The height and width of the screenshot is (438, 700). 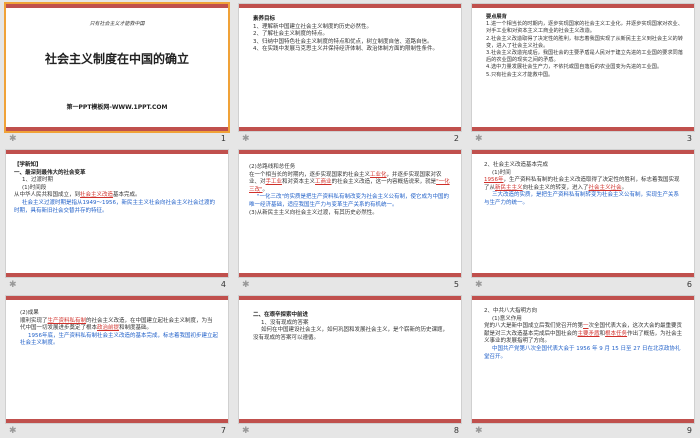 I want to click on slide-tag: 【学新知】, so click(x=28, y=165).